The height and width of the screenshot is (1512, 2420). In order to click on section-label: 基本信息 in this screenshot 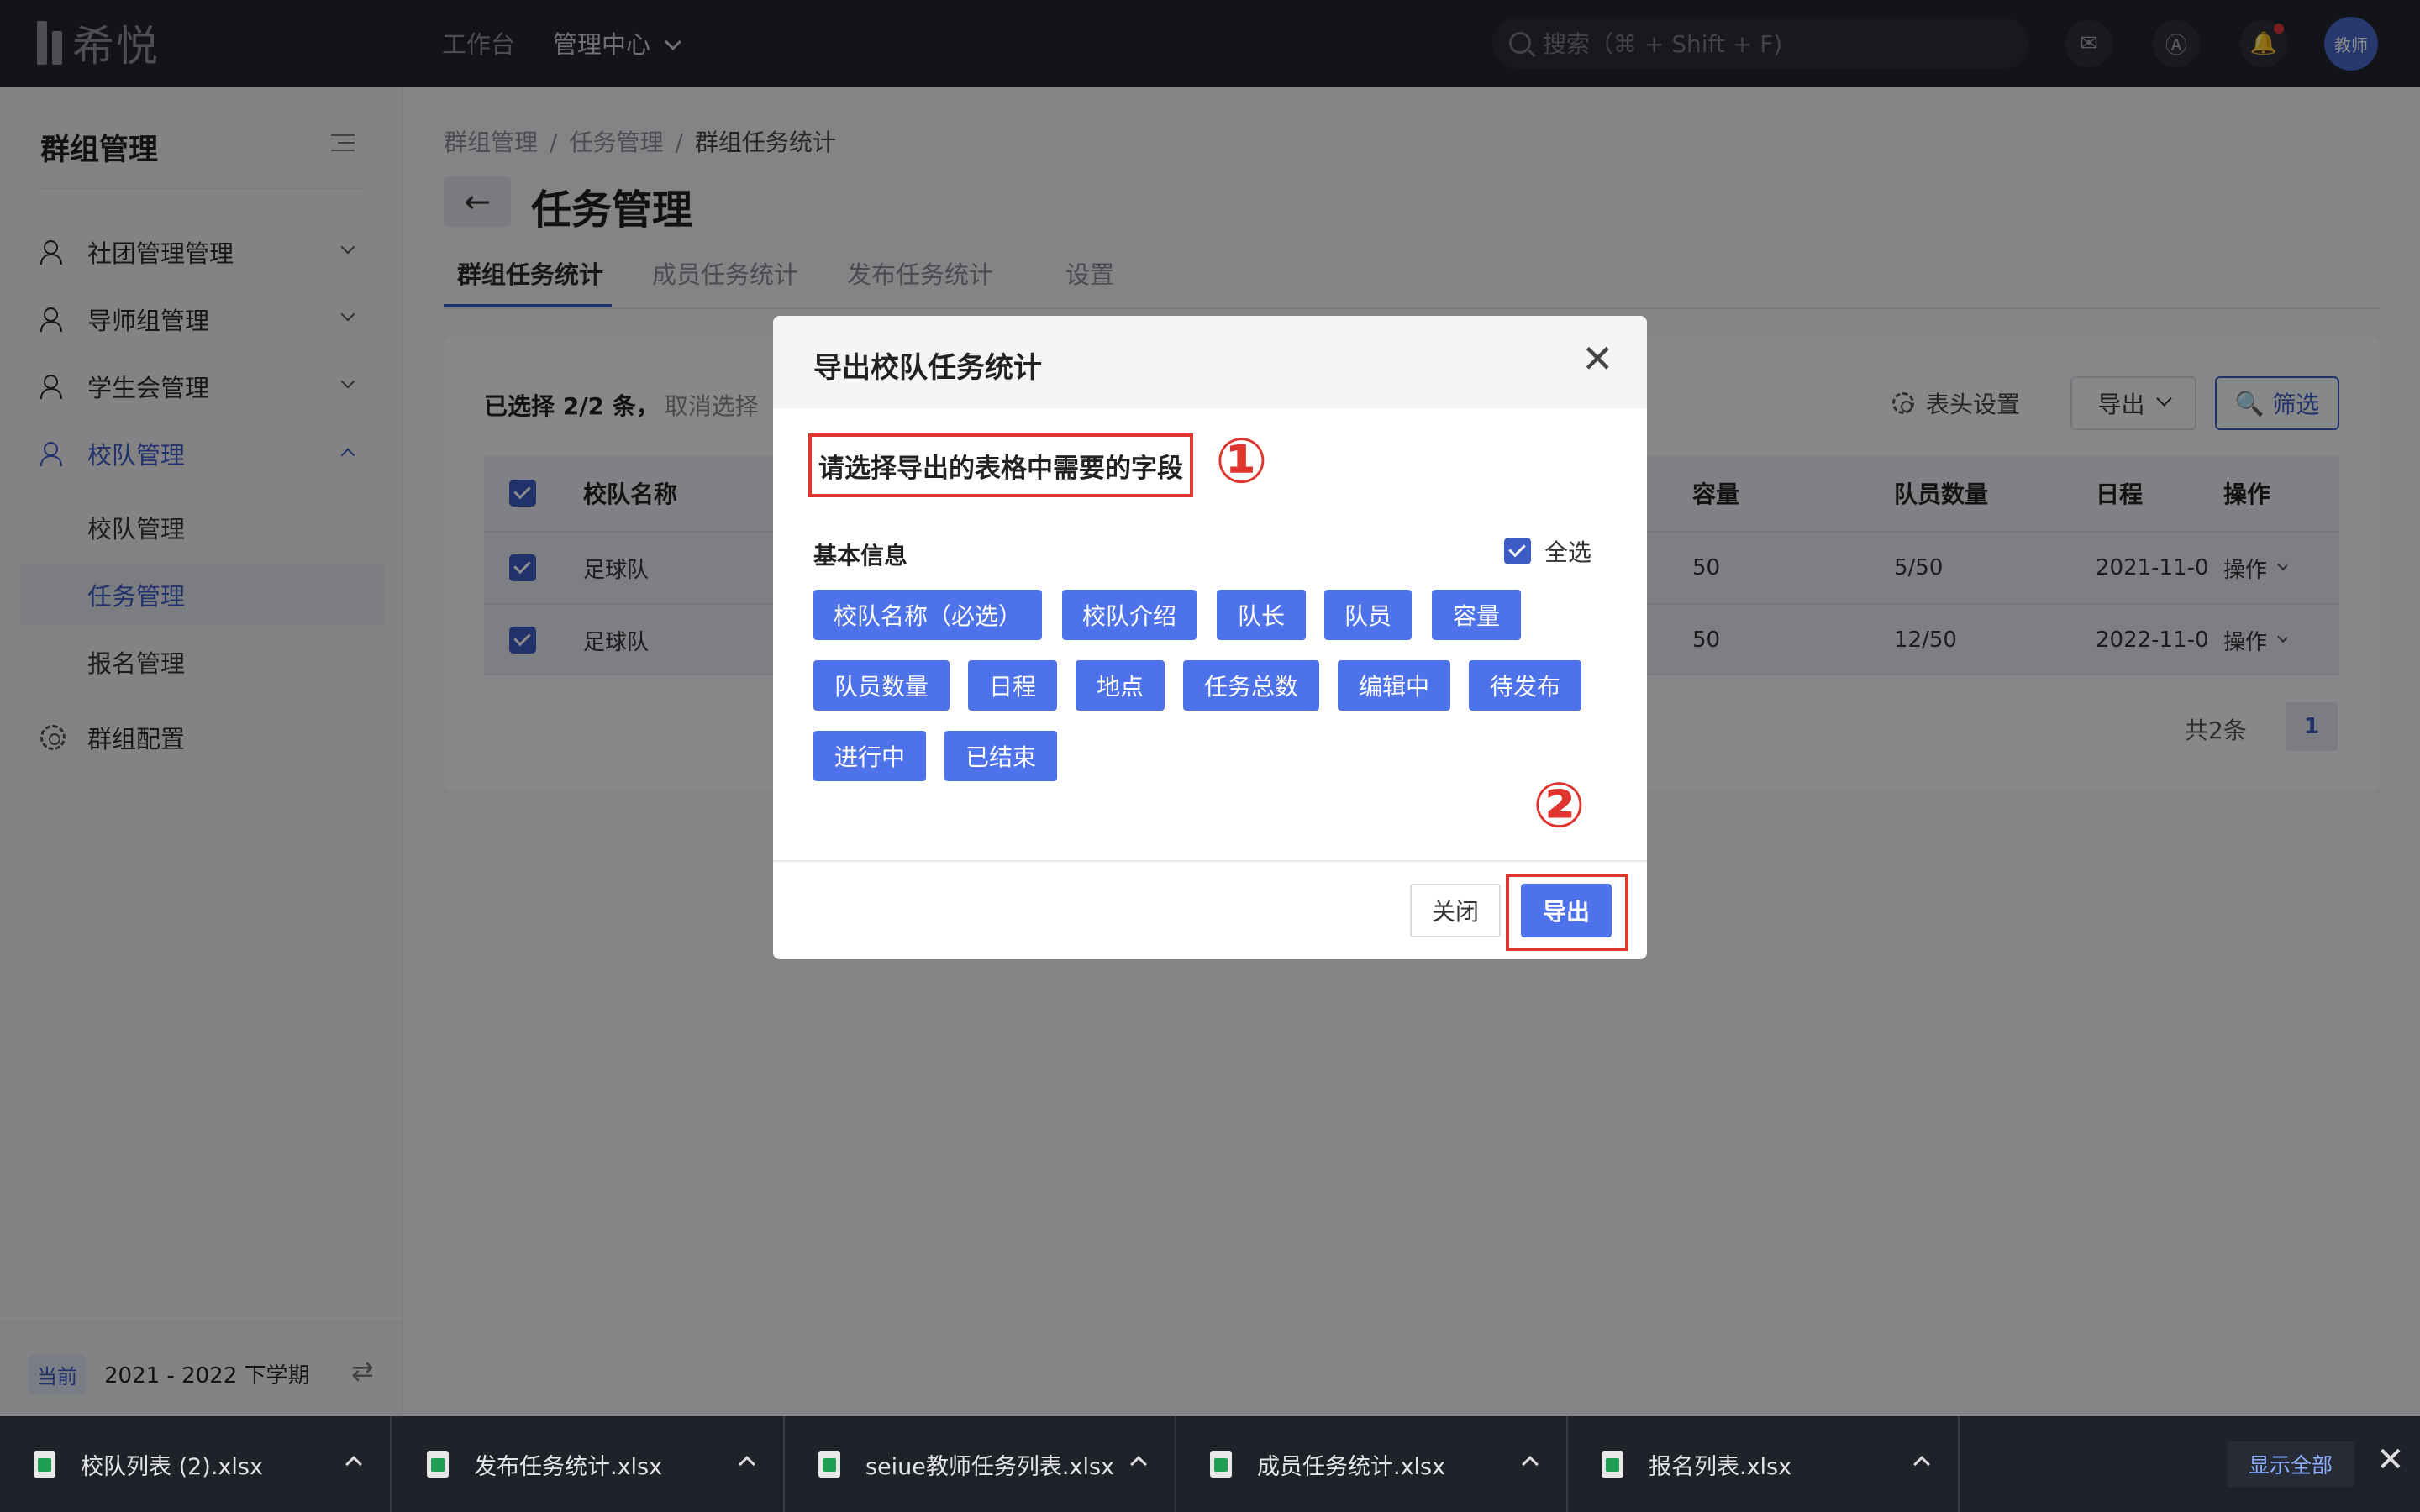, I will do `click(861, 556)`.